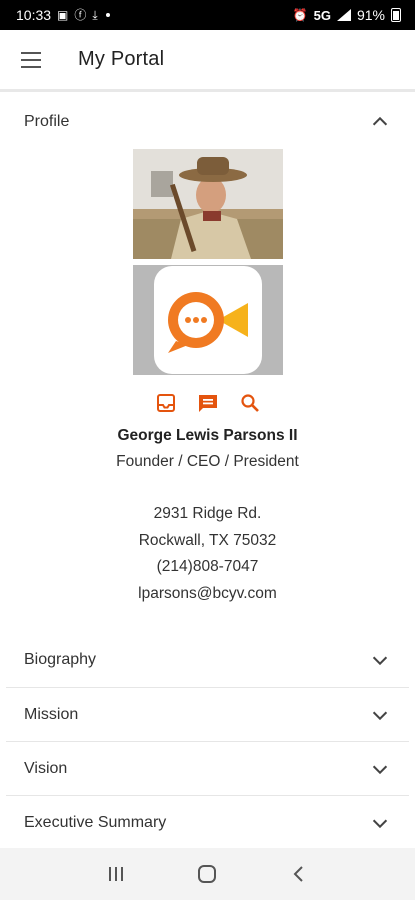  Describe the element at coordinates (46, 768) in the screenshot. I see `section-label-vision: Vision` at that location.